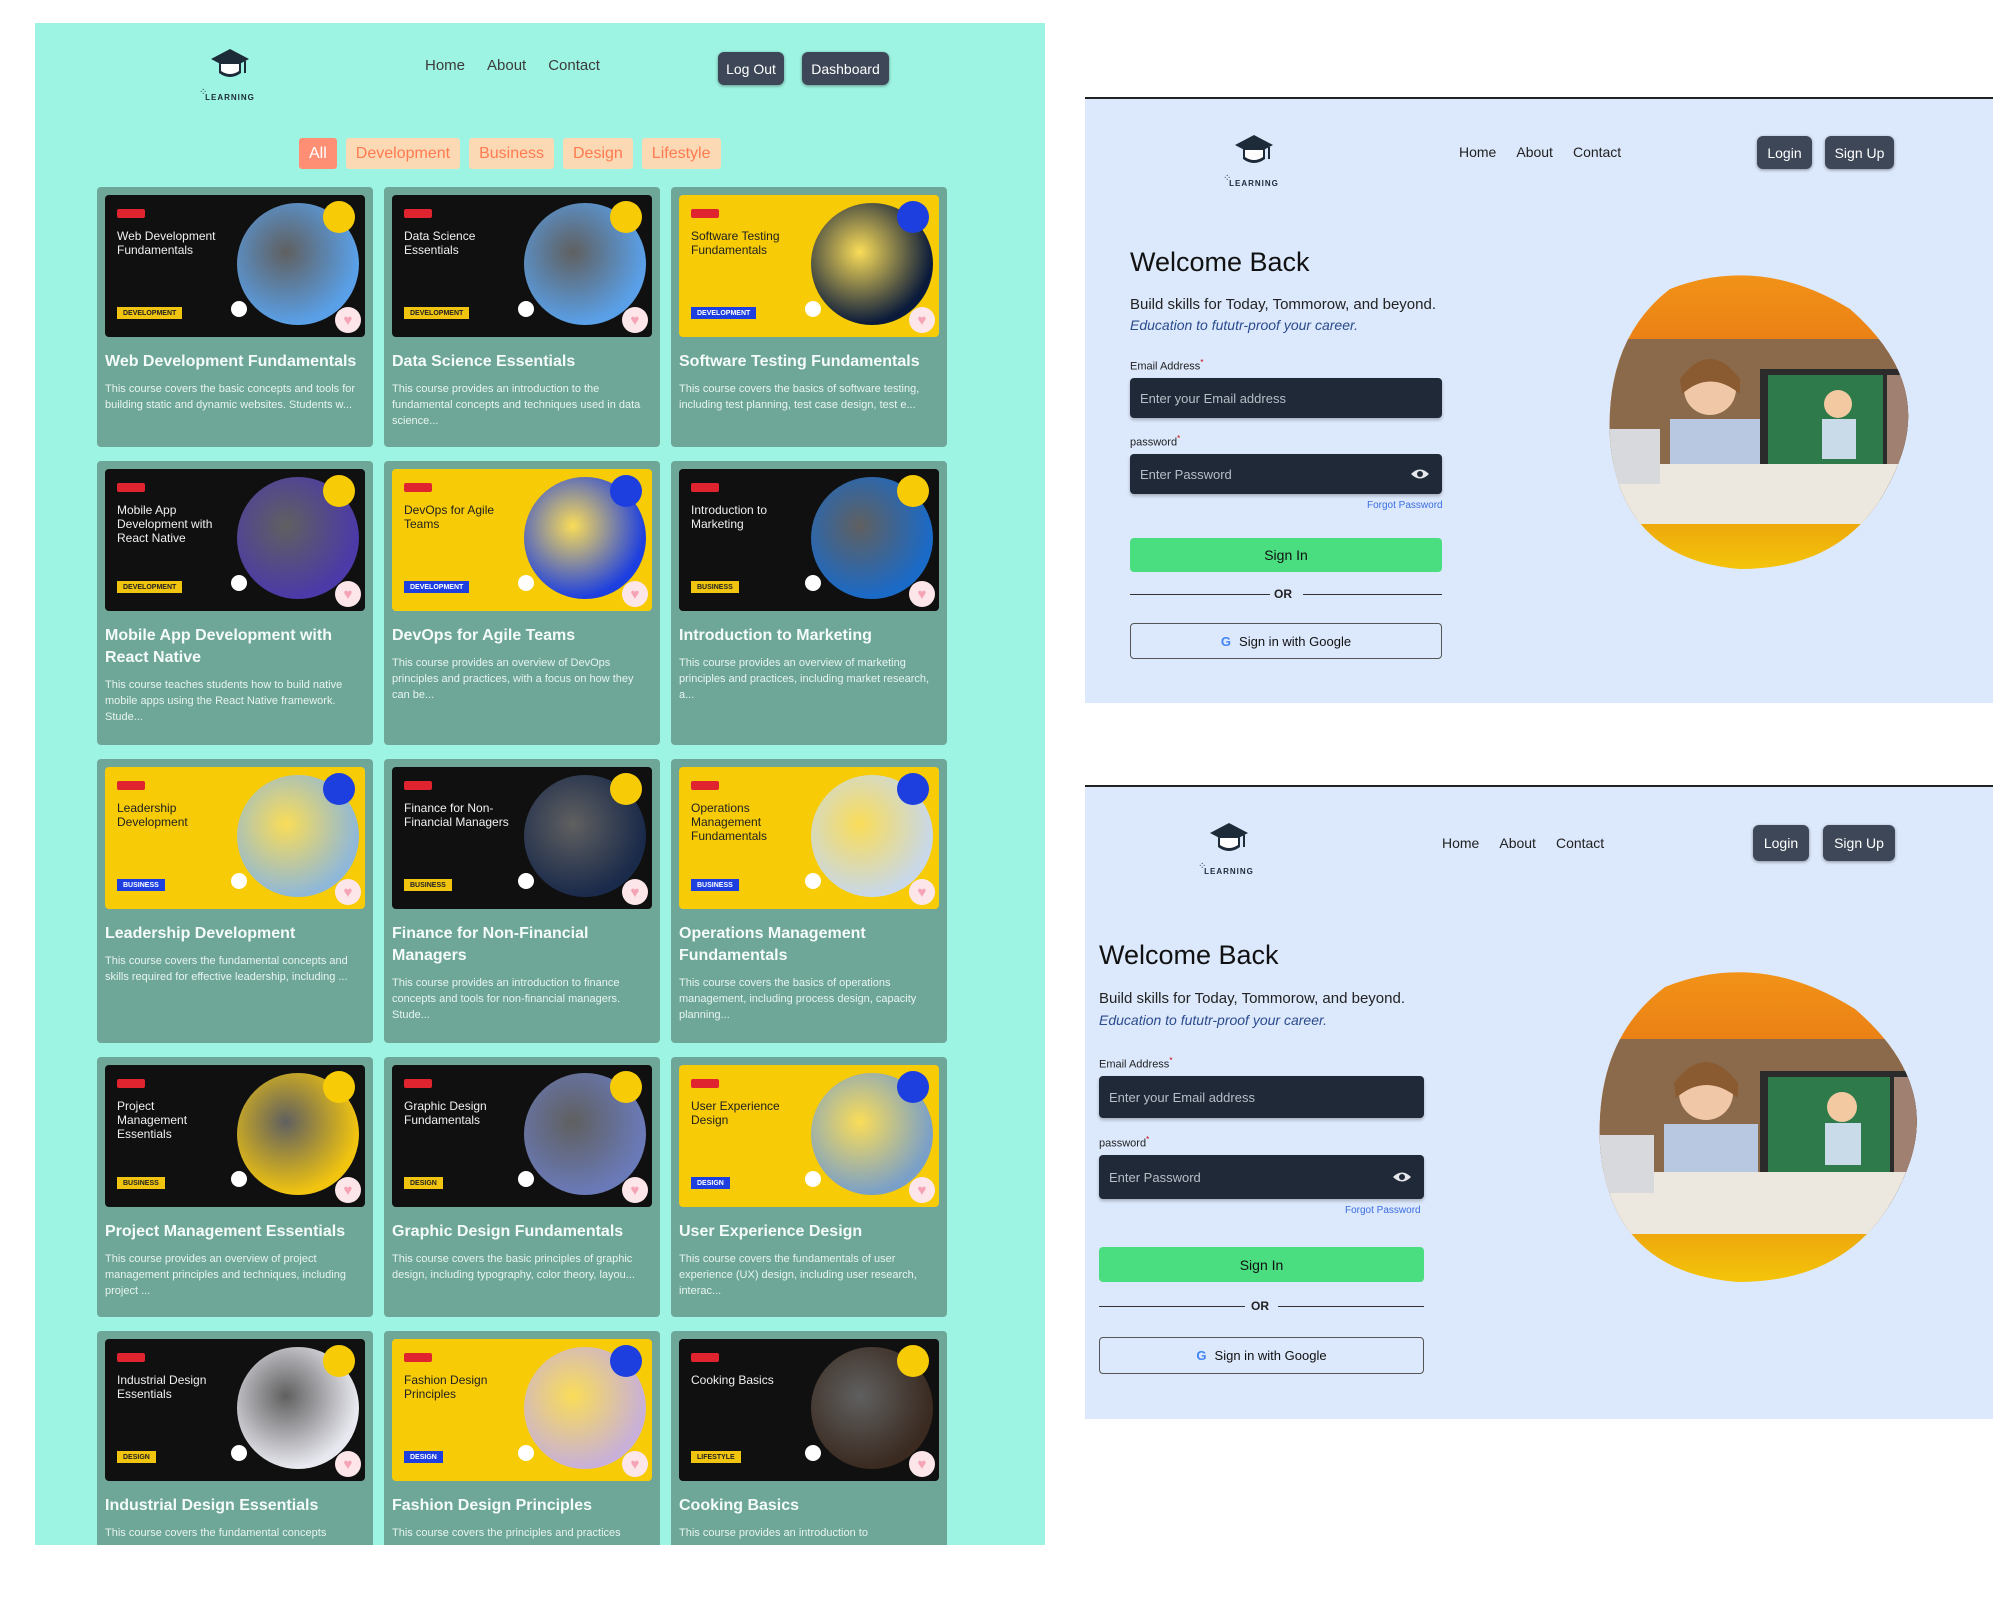 The image size is (2000, 1600). Describe the element at coordinates (218, 646) in the screenshot. I see `course-title: Mobile App Development with React Native` at that location.